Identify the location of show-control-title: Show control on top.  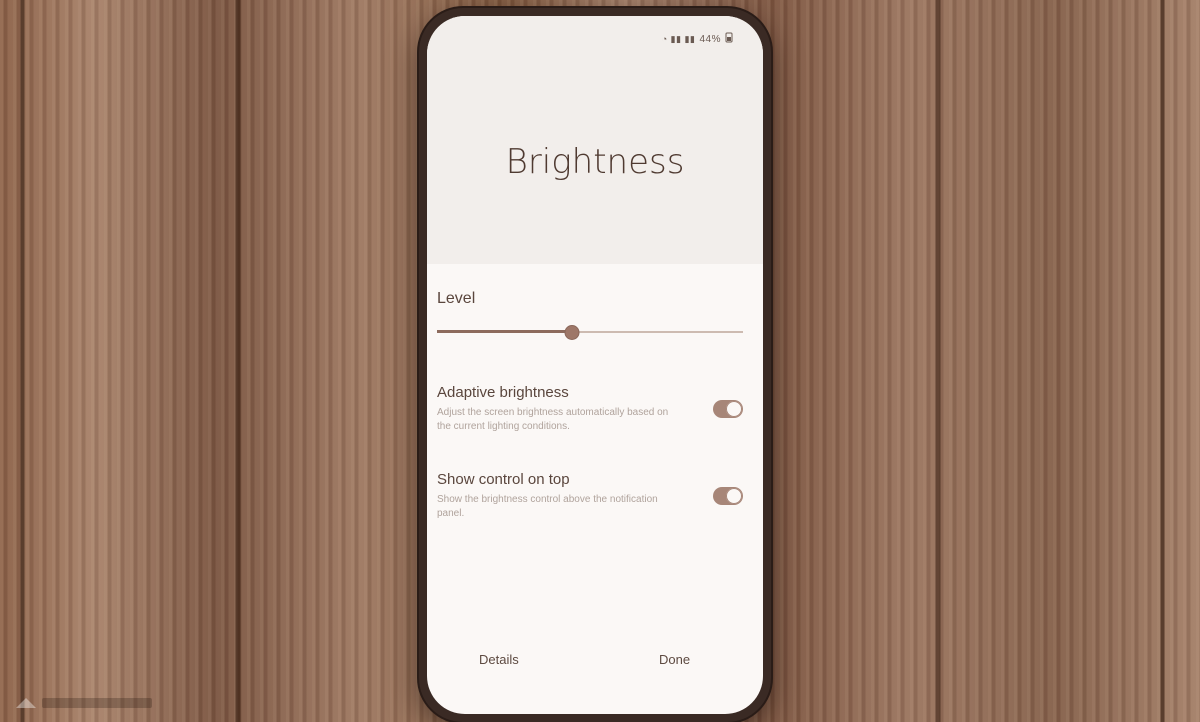
(503, 479).